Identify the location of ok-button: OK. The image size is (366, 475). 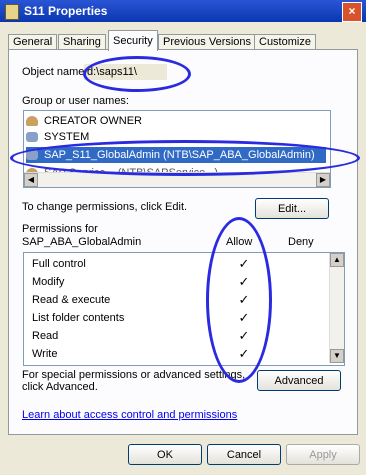
(165, 454).